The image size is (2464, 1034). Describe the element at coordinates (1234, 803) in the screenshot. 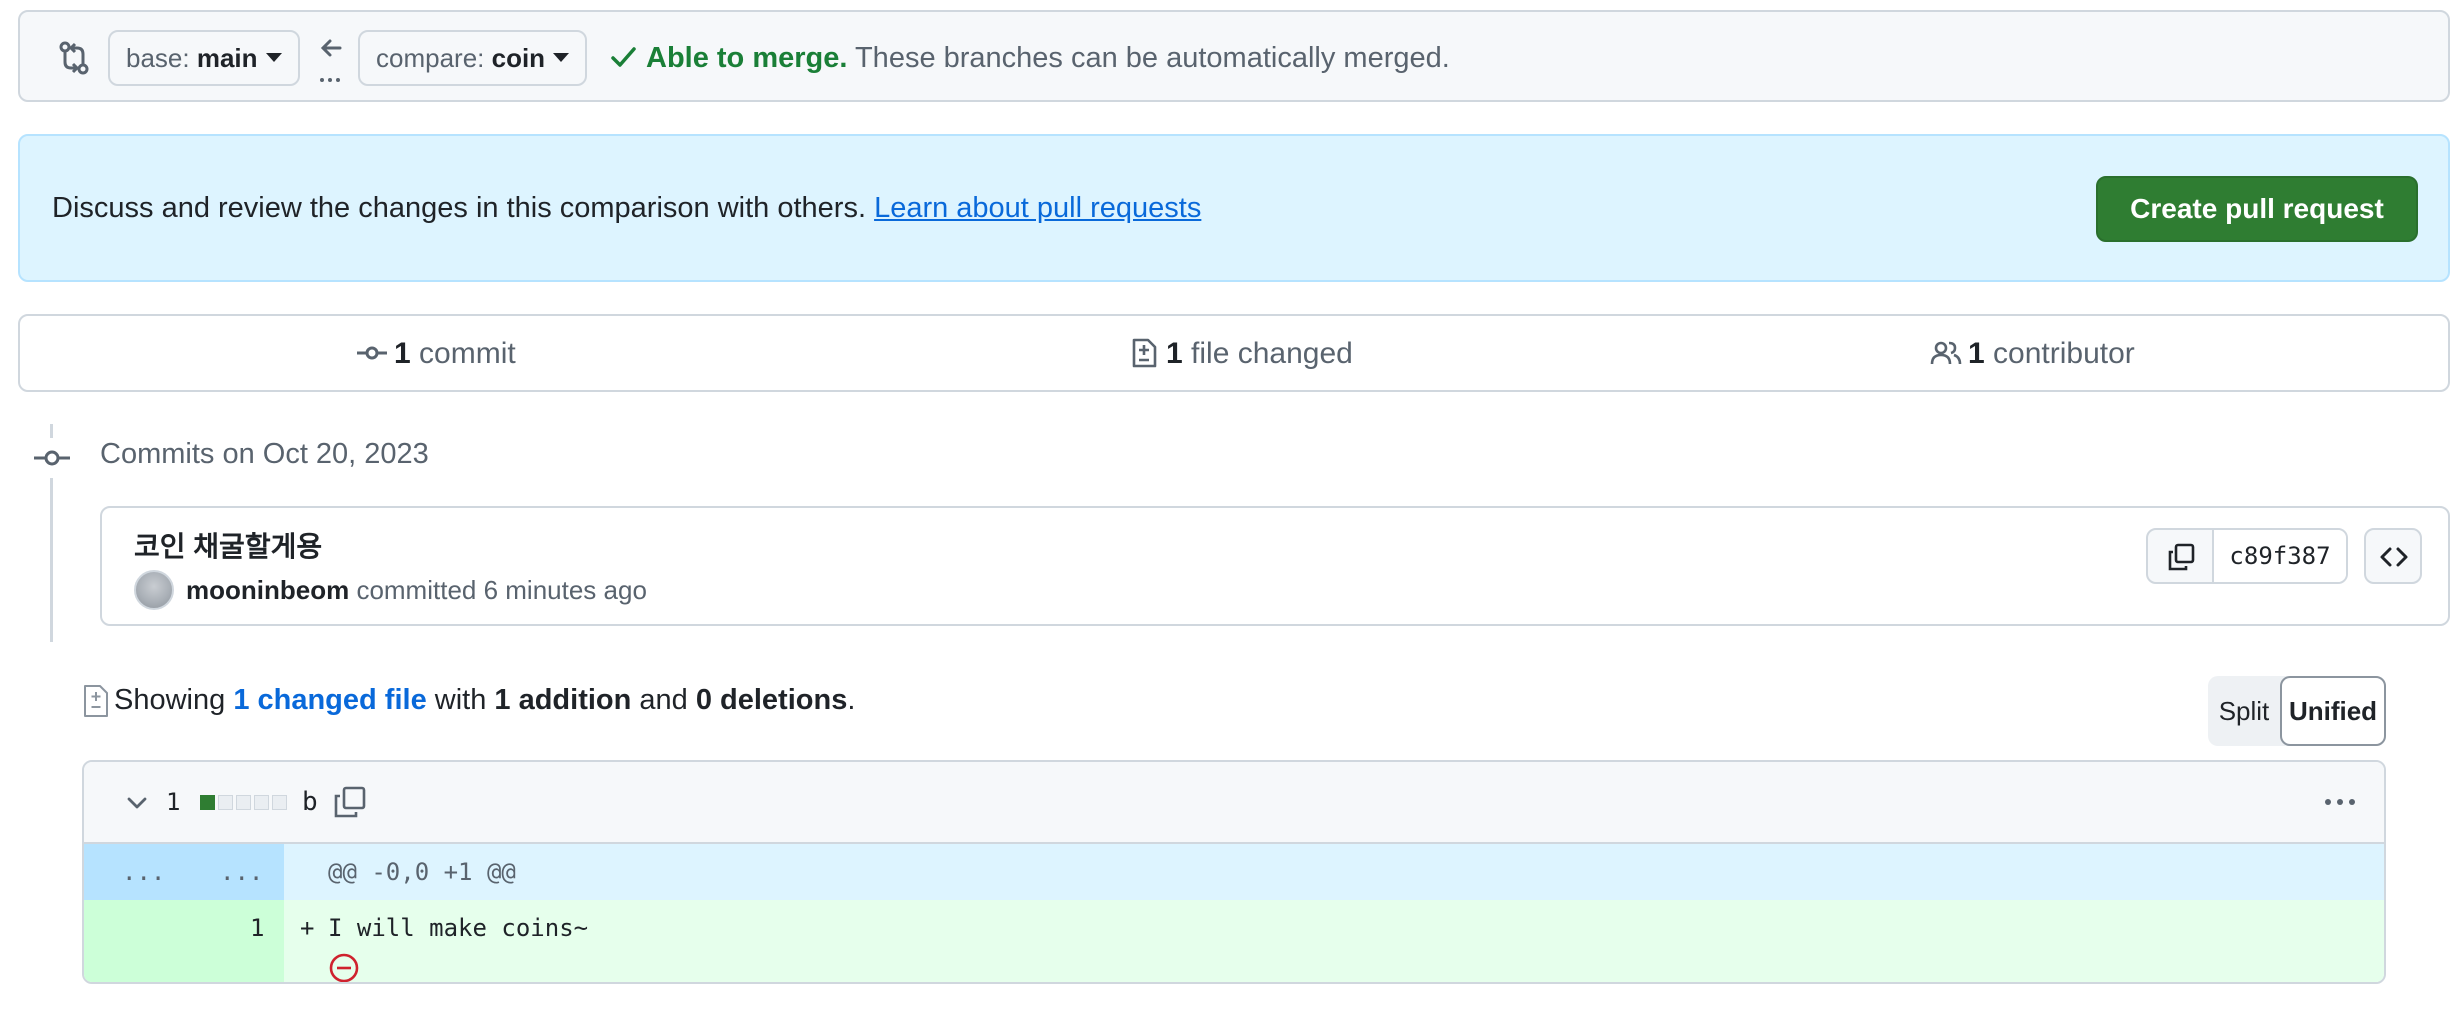

I see `diff-file-header: 1 b` at that location.